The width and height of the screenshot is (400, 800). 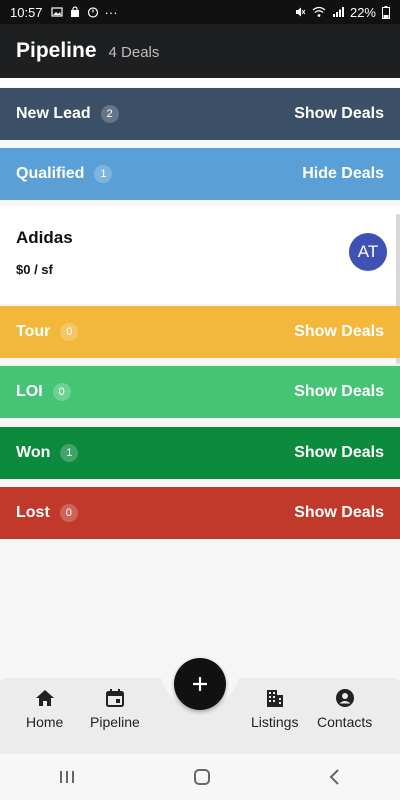 What do you see at coordinates (67, 777) in the screenshot?
I see `recent-apps-icon` at bounding box center [67, 777].